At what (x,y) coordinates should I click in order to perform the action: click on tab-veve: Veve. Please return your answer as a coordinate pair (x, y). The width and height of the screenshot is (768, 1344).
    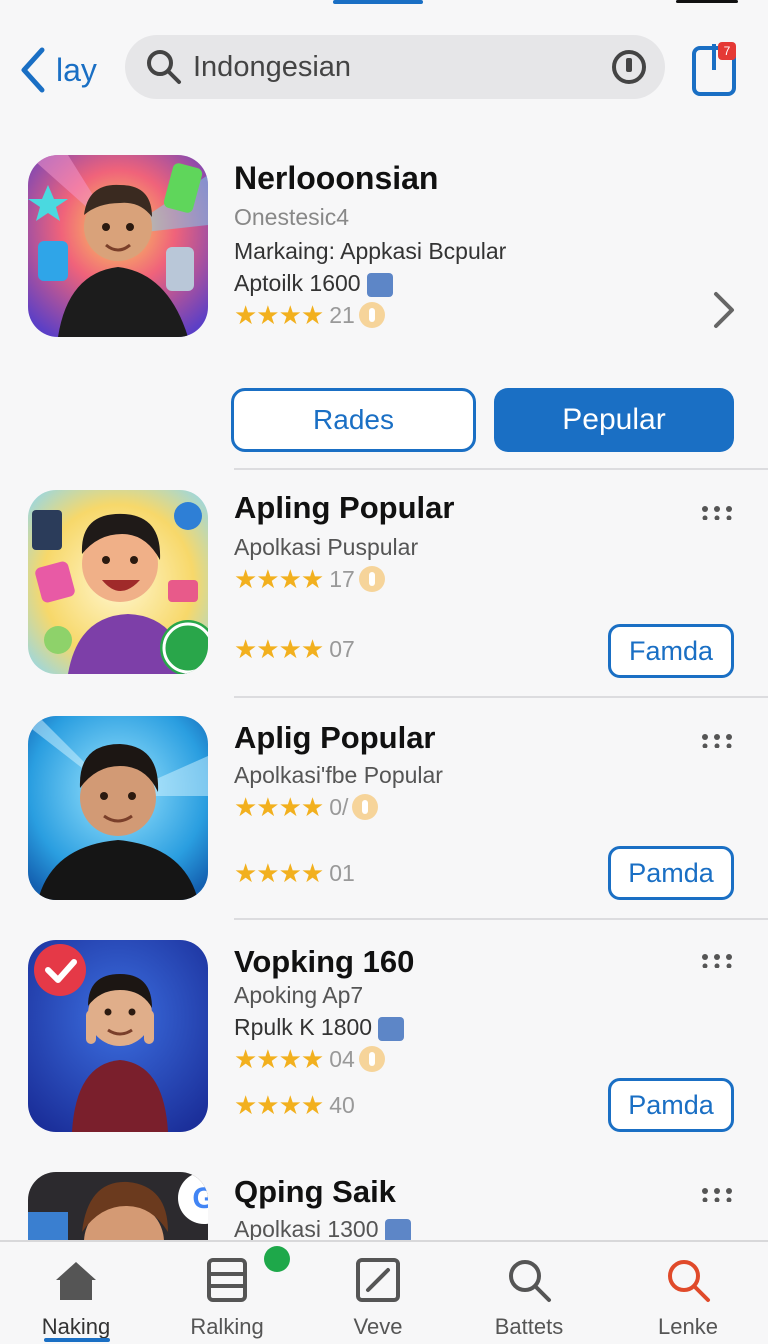
    Looking at the image, I should click on (378, 1298).